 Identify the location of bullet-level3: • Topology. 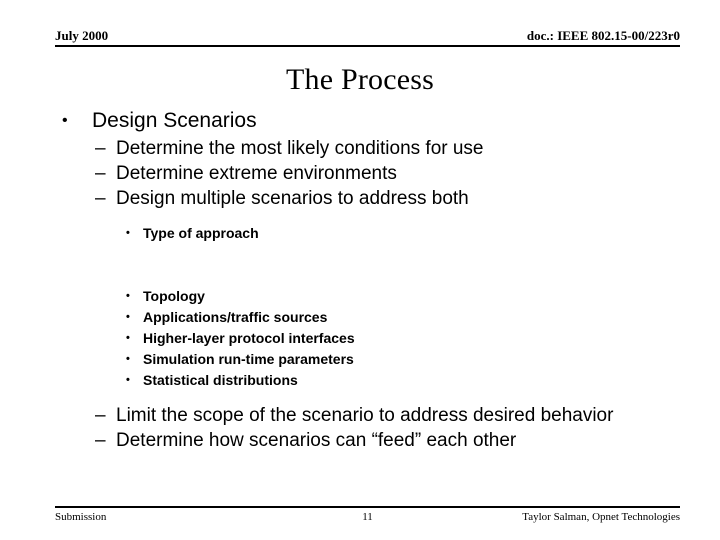
(423, 296).